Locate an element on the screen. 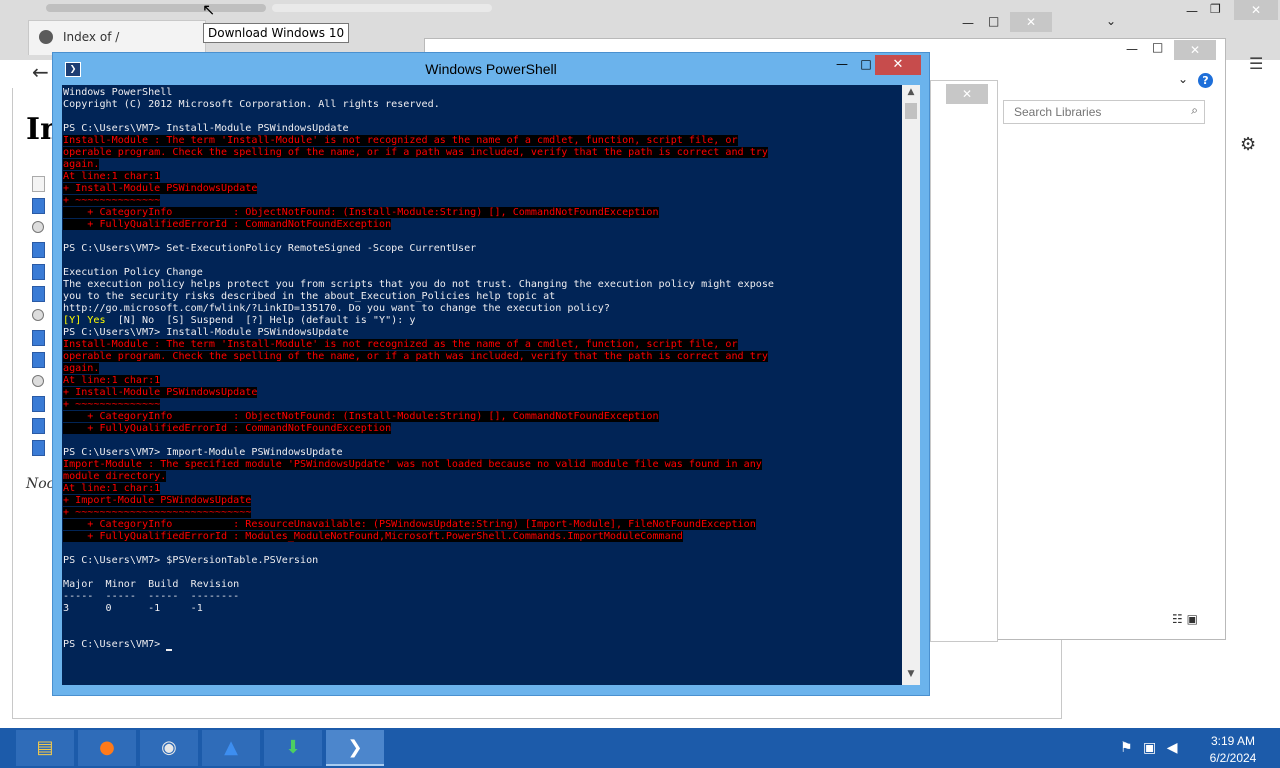 This screenshot has height=768, width=1280. scroll-thumb is located at coordinates (911, 111).